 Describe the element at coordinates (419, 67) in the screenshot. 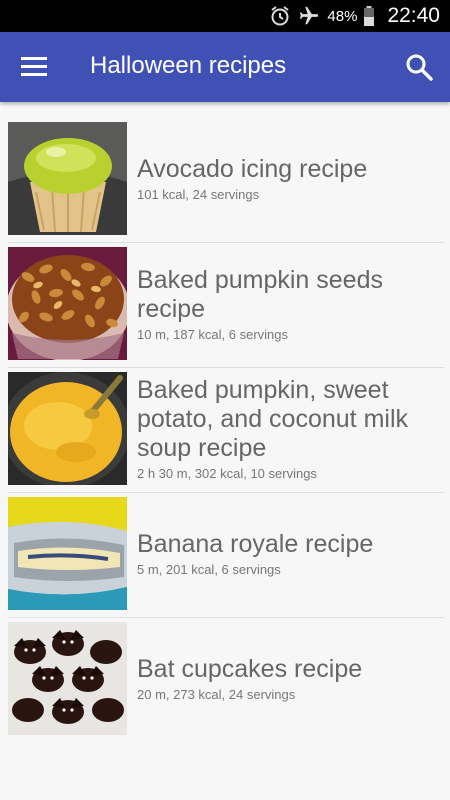

I see `search-icon` at that location.